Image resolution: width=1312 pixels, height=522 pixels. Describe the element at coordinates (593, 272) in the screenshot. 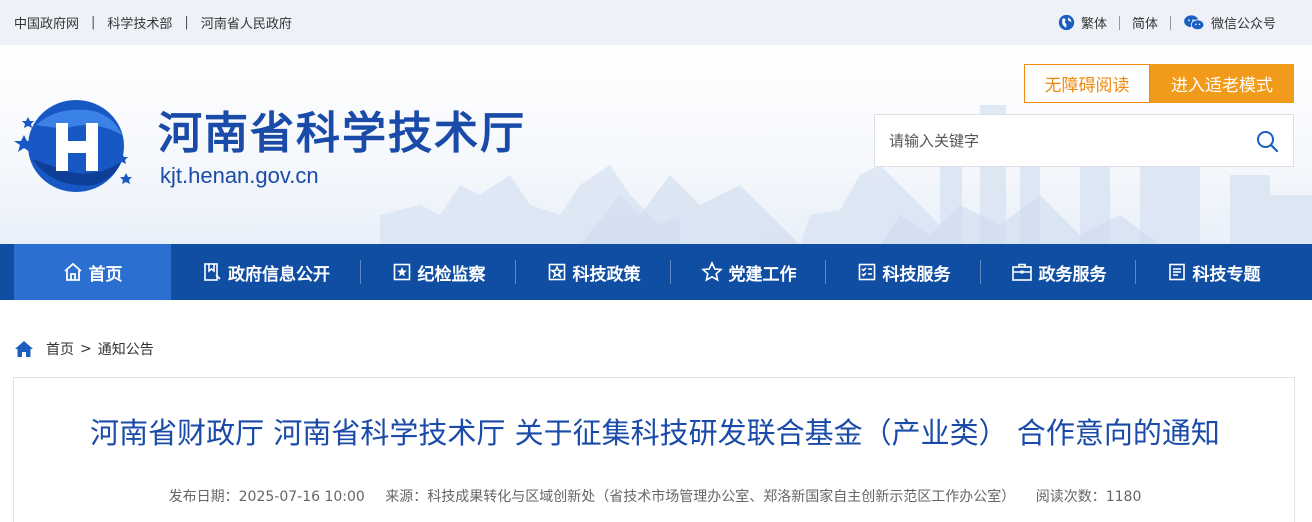

I see `nav-item-policy: 科技政策` at that location.